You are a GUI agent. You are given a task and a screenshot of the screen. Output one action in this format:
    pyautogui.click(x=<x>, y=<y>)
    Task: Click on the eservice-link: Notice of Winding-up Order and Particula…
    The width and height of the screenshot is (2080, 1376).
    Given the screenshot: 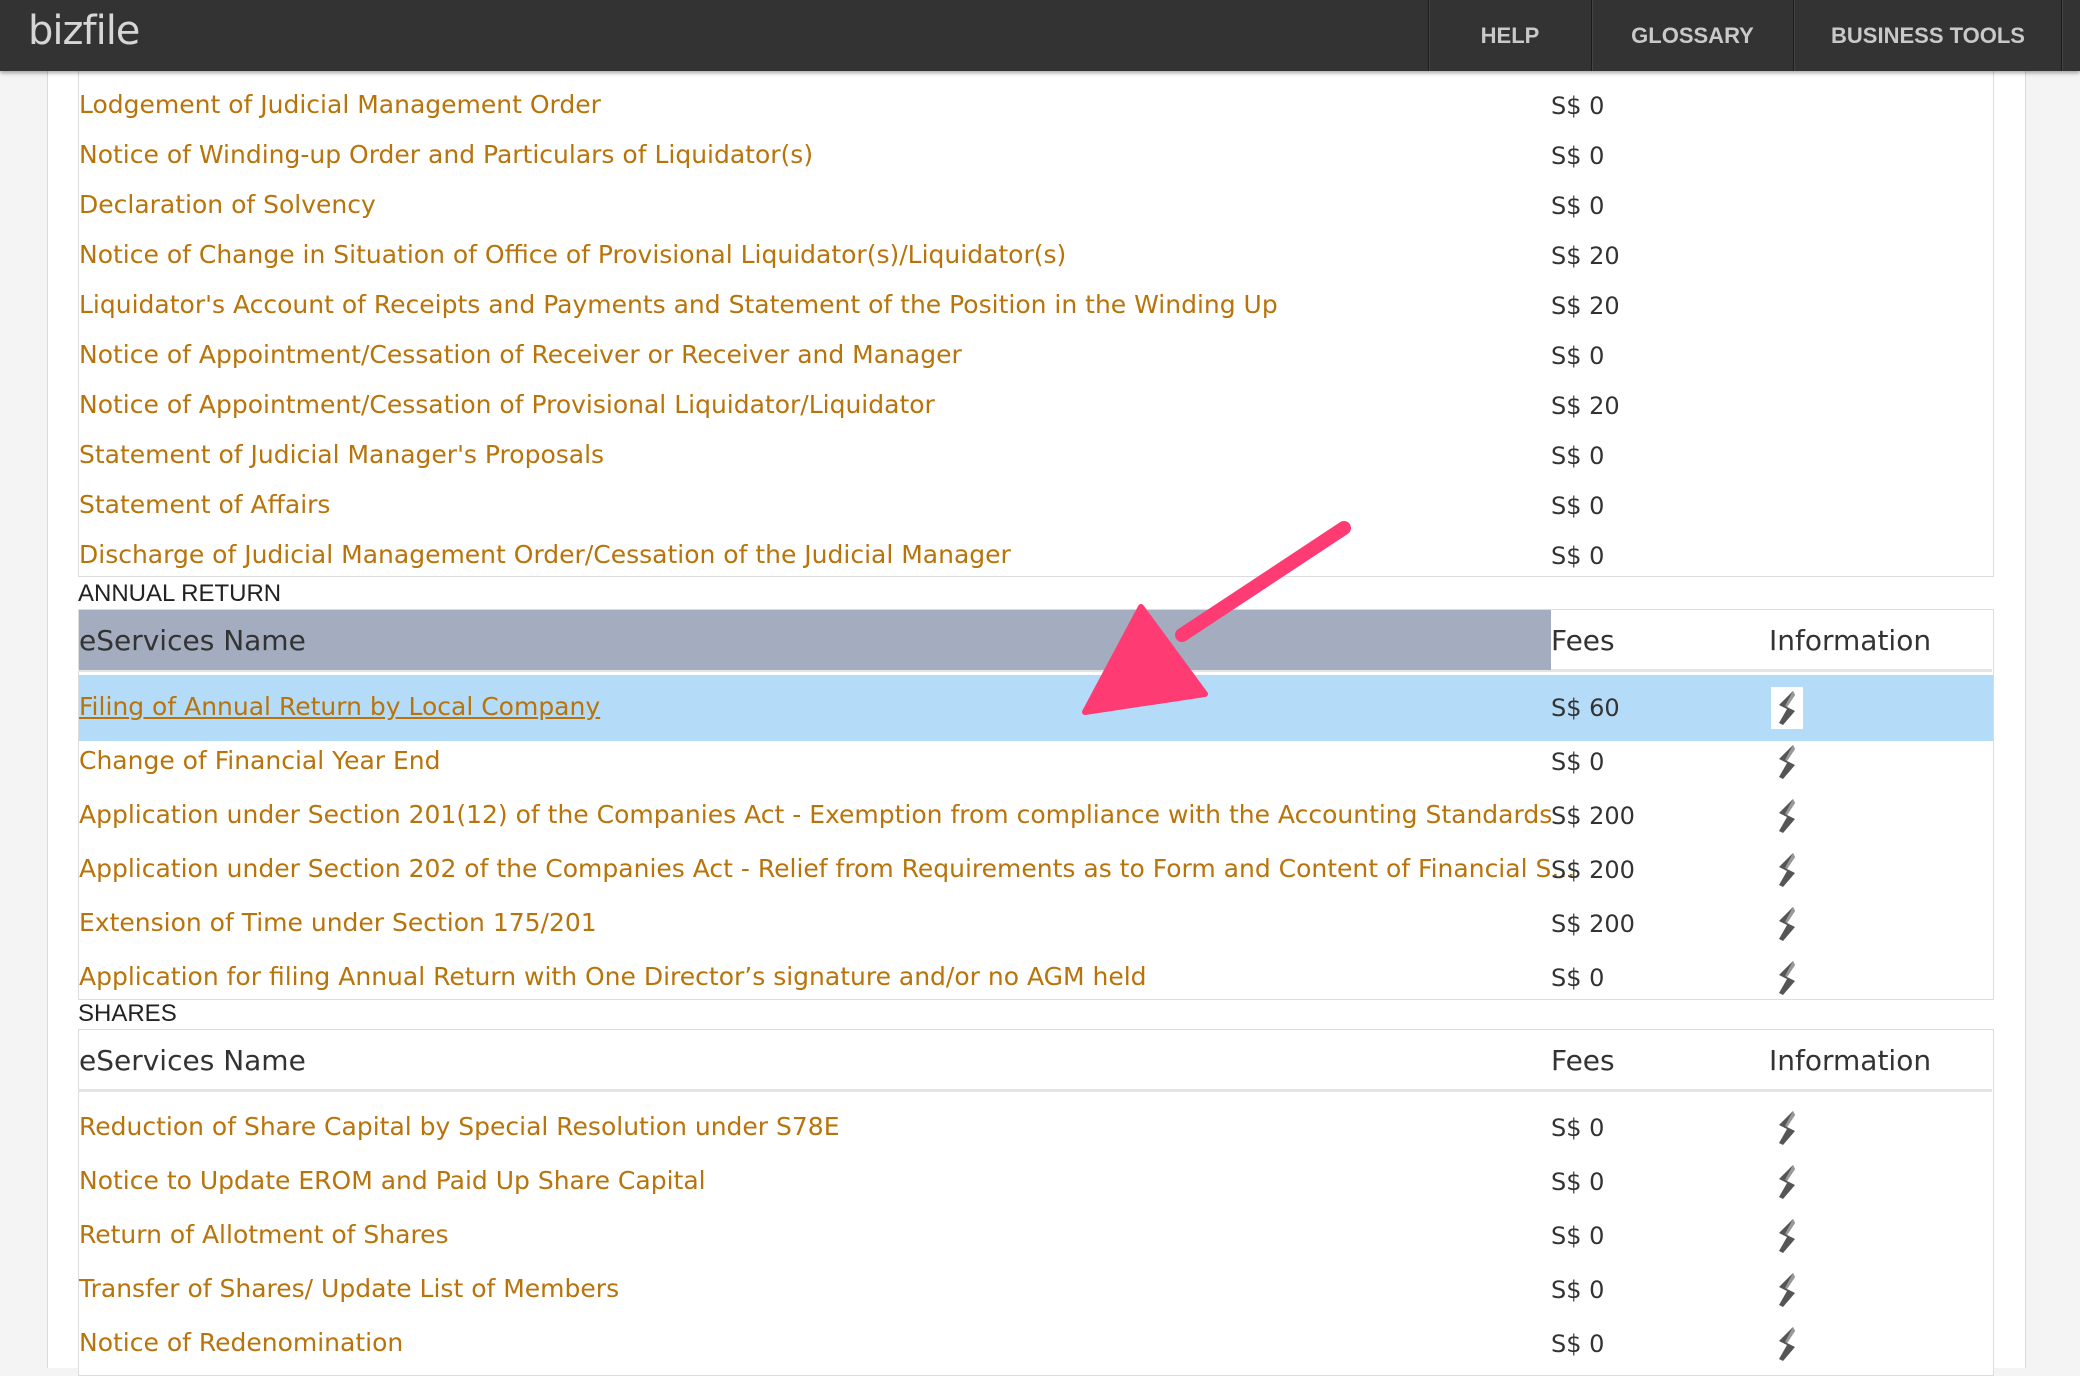 What is the action you would take?
    pyautogui.click(x=446, y=154)
    